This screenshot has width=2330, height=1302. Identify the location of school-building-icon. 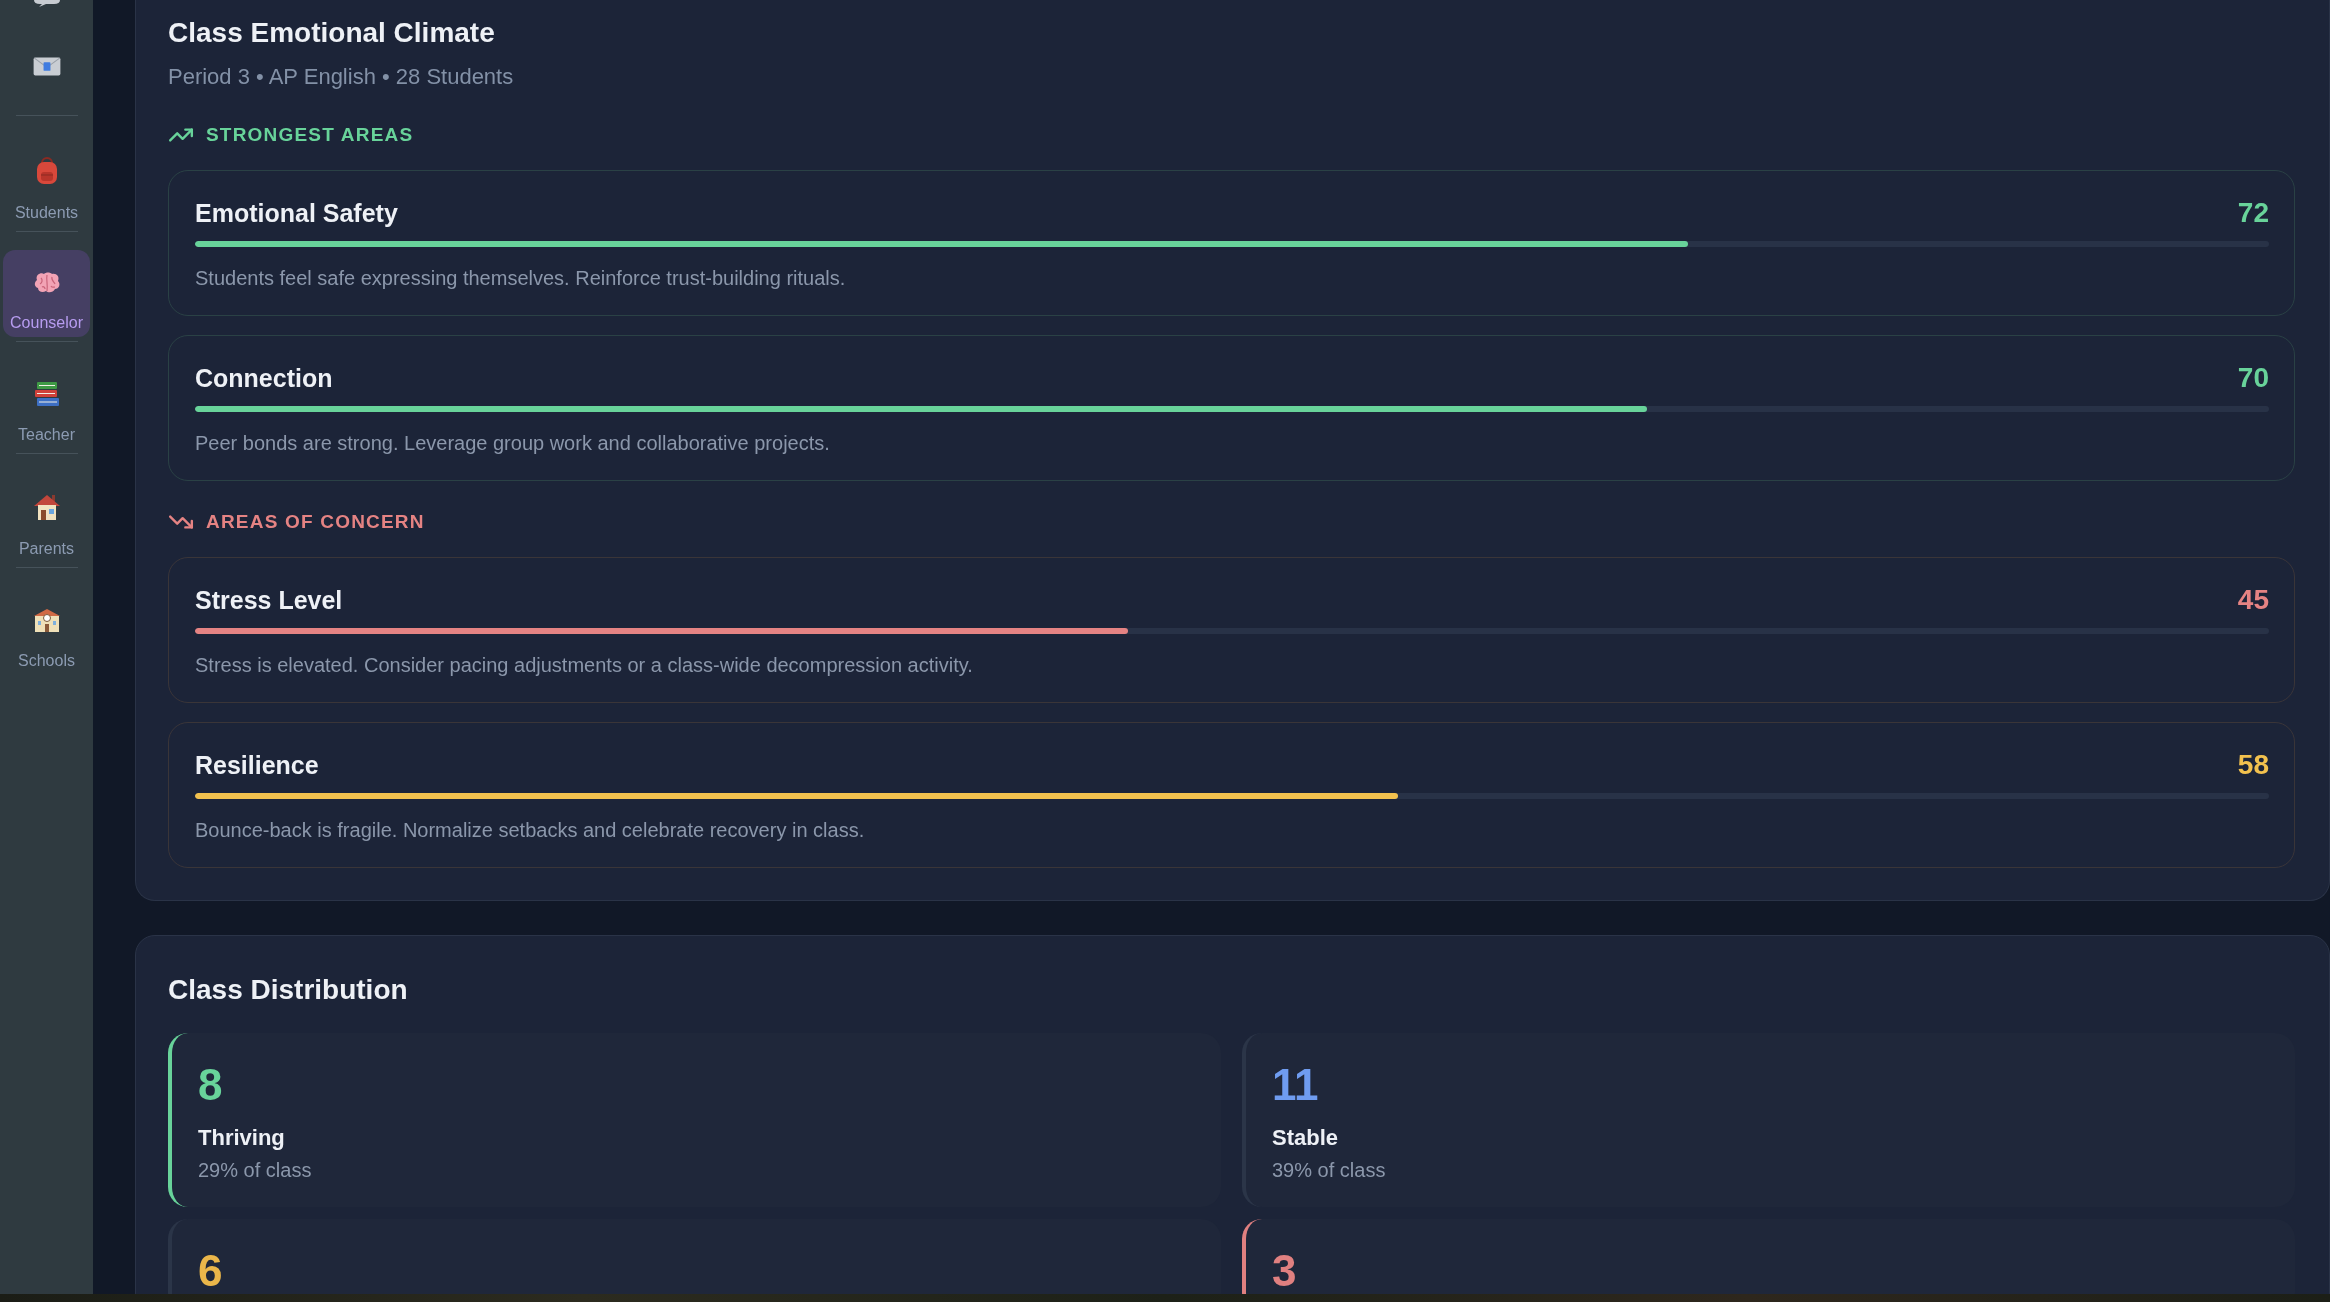
(46, 620).